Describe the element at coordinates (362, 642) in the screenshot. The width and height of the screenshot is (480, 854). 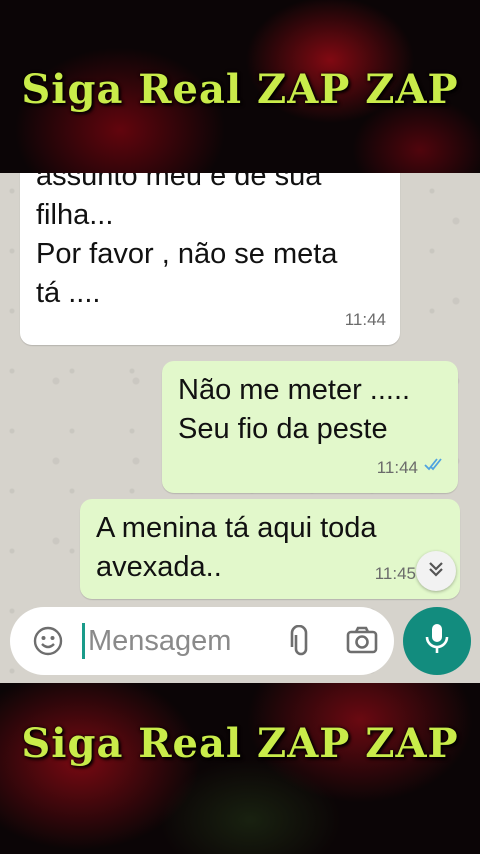
I see `camera-icon` at that location.